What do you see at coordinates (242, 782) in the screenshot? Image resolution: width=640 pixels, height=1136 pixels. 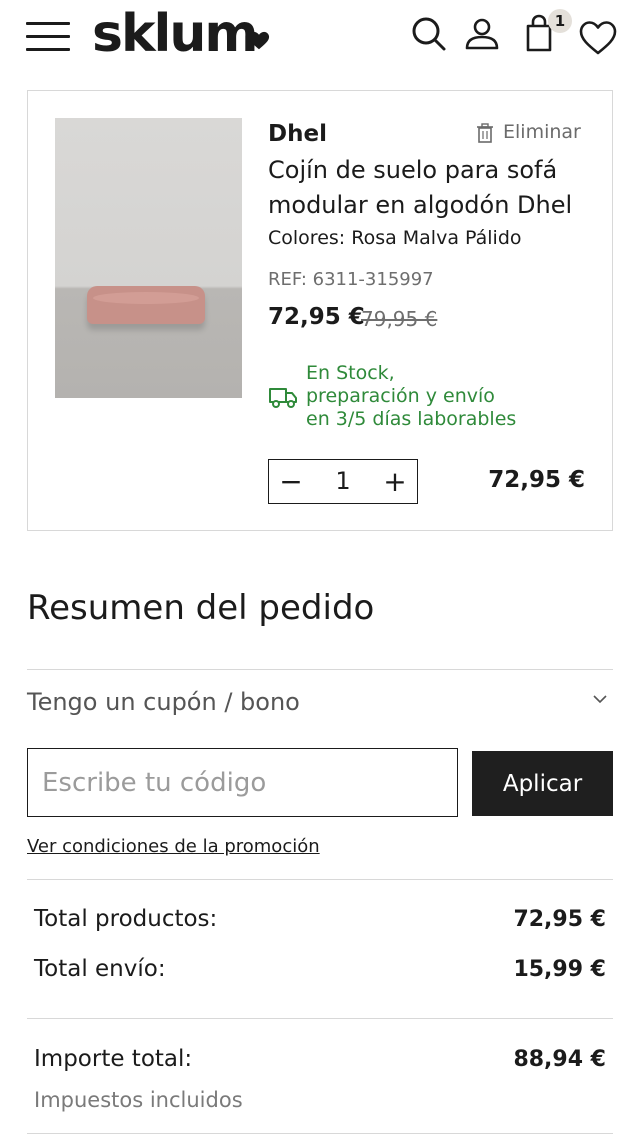 I see `coupon-code-input` at bounding box center [242, 782].